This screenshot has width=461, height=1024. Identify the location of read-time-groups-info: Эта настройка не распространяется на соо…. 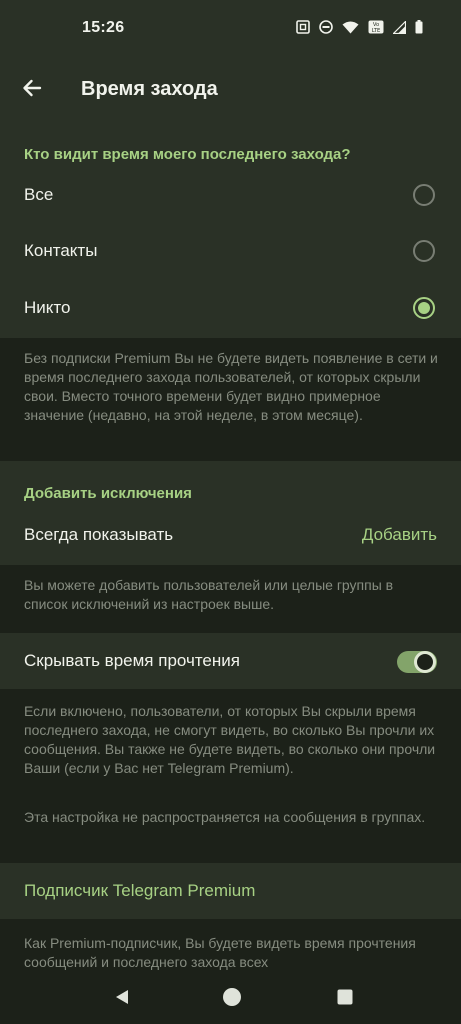
(225, 817).